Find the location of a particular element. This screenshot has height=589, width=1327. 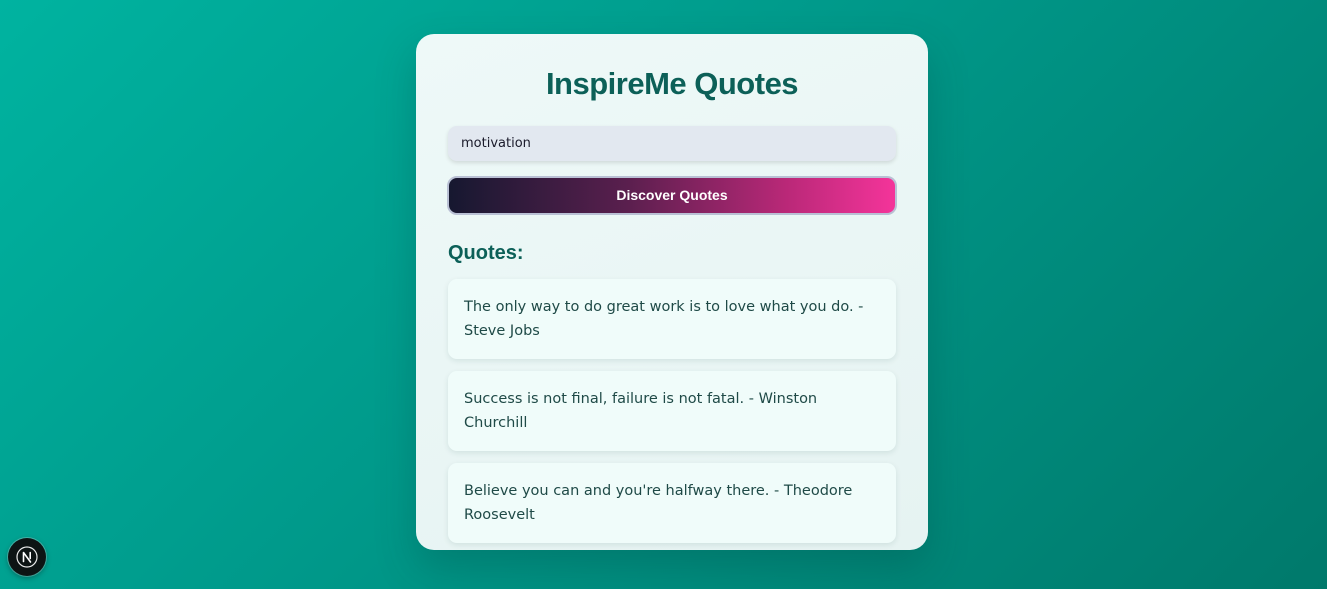

quotes-heading: Quotes: is located at coordinates (486, 253).